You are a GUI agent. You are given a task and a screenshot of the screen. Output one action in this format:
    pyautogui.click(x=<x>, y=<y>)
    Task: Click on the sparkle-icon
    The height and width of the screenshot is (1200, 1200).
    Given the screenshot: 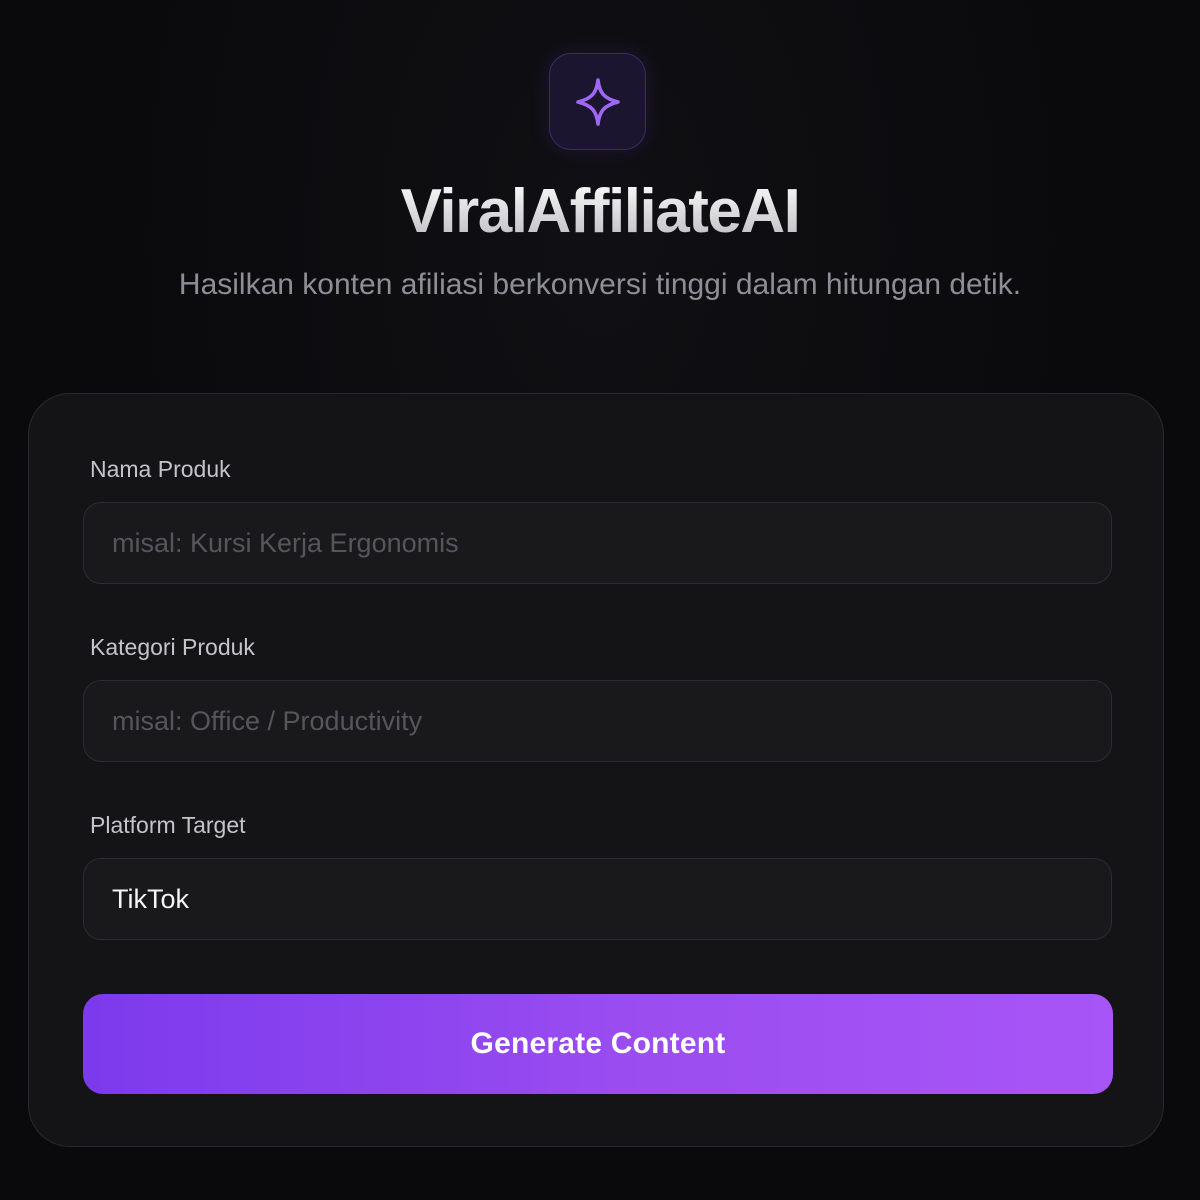 What is the action you would take?
    pyautogui.click(x=597, y=101)
    